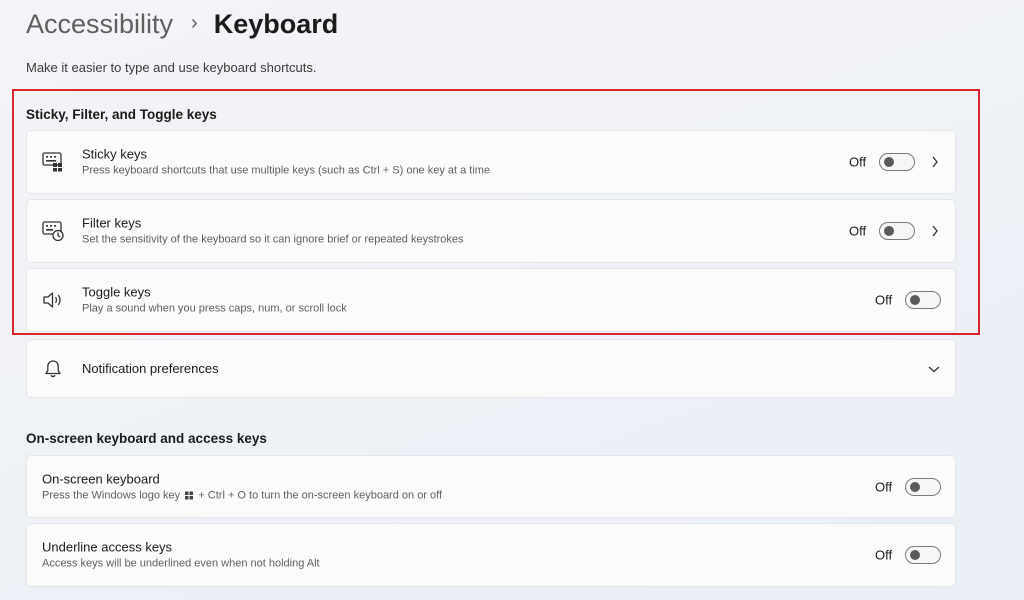 This screenshot has height=600, width=1024. I want to click on section-title-onscreen-keyboard: On-screen keyboard and access keys, so click(146, 438).